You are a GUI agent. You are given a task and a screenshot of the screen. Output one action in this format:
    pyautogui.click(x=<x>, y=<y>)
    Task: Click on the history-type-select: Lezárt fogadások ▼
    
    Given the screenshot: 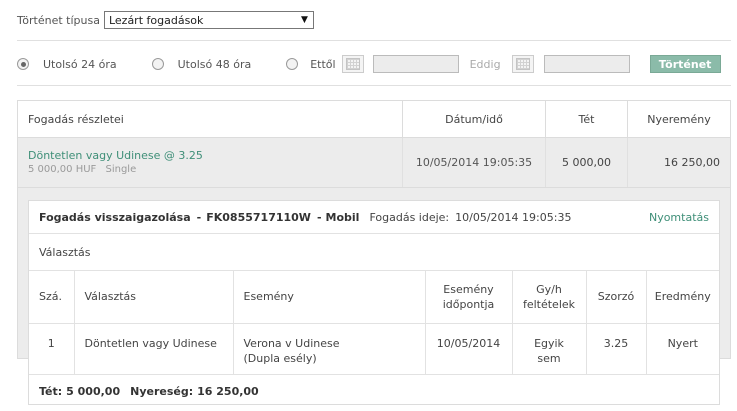 What is the action you would take?
    pyautogui.click(x=208, y=20)
    